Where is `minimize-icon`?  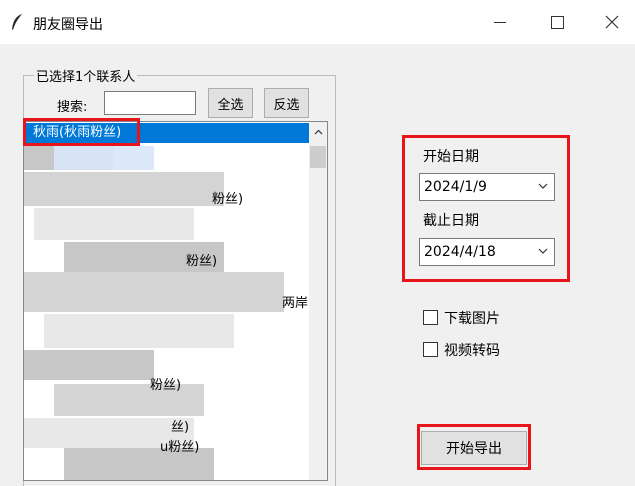
minimize-icon is located at coordinates (500, 22).